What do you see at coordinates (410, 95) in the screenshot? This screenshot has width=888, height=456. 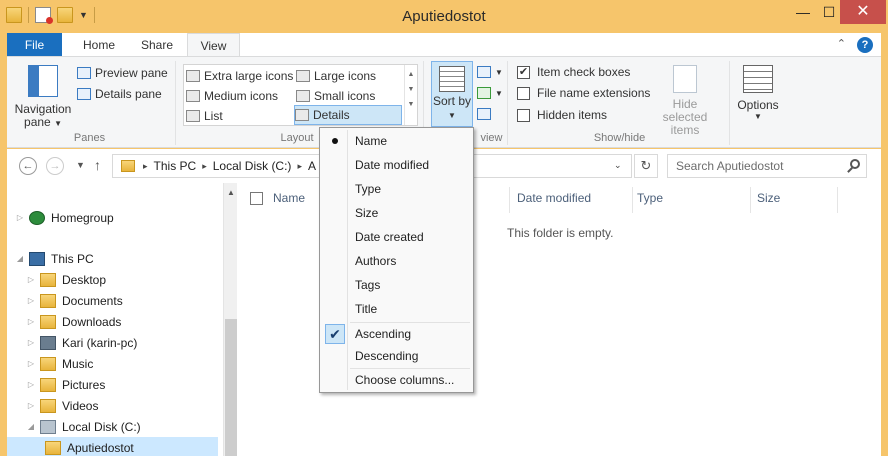 I see `layout-gallery-scroll: ▲ ▼ ▼` at bounding box center [410, 95].